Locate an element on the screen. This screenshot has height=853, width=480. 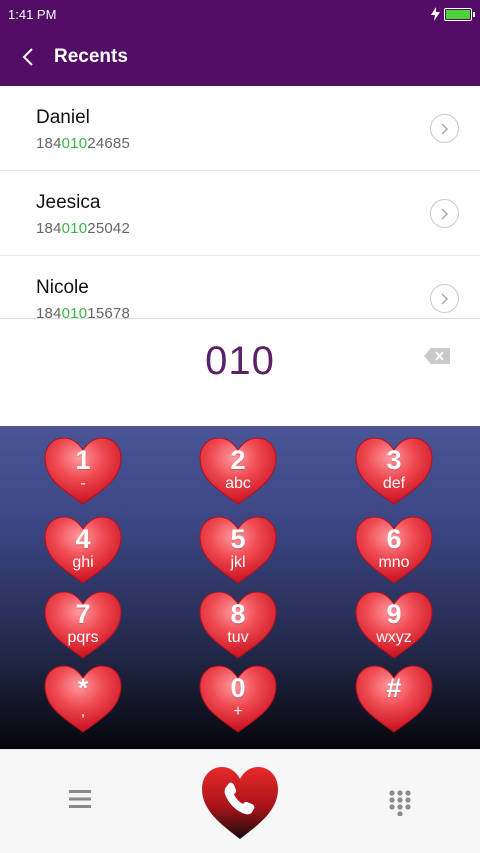
menu-icon is located at coordinates (80, 801).